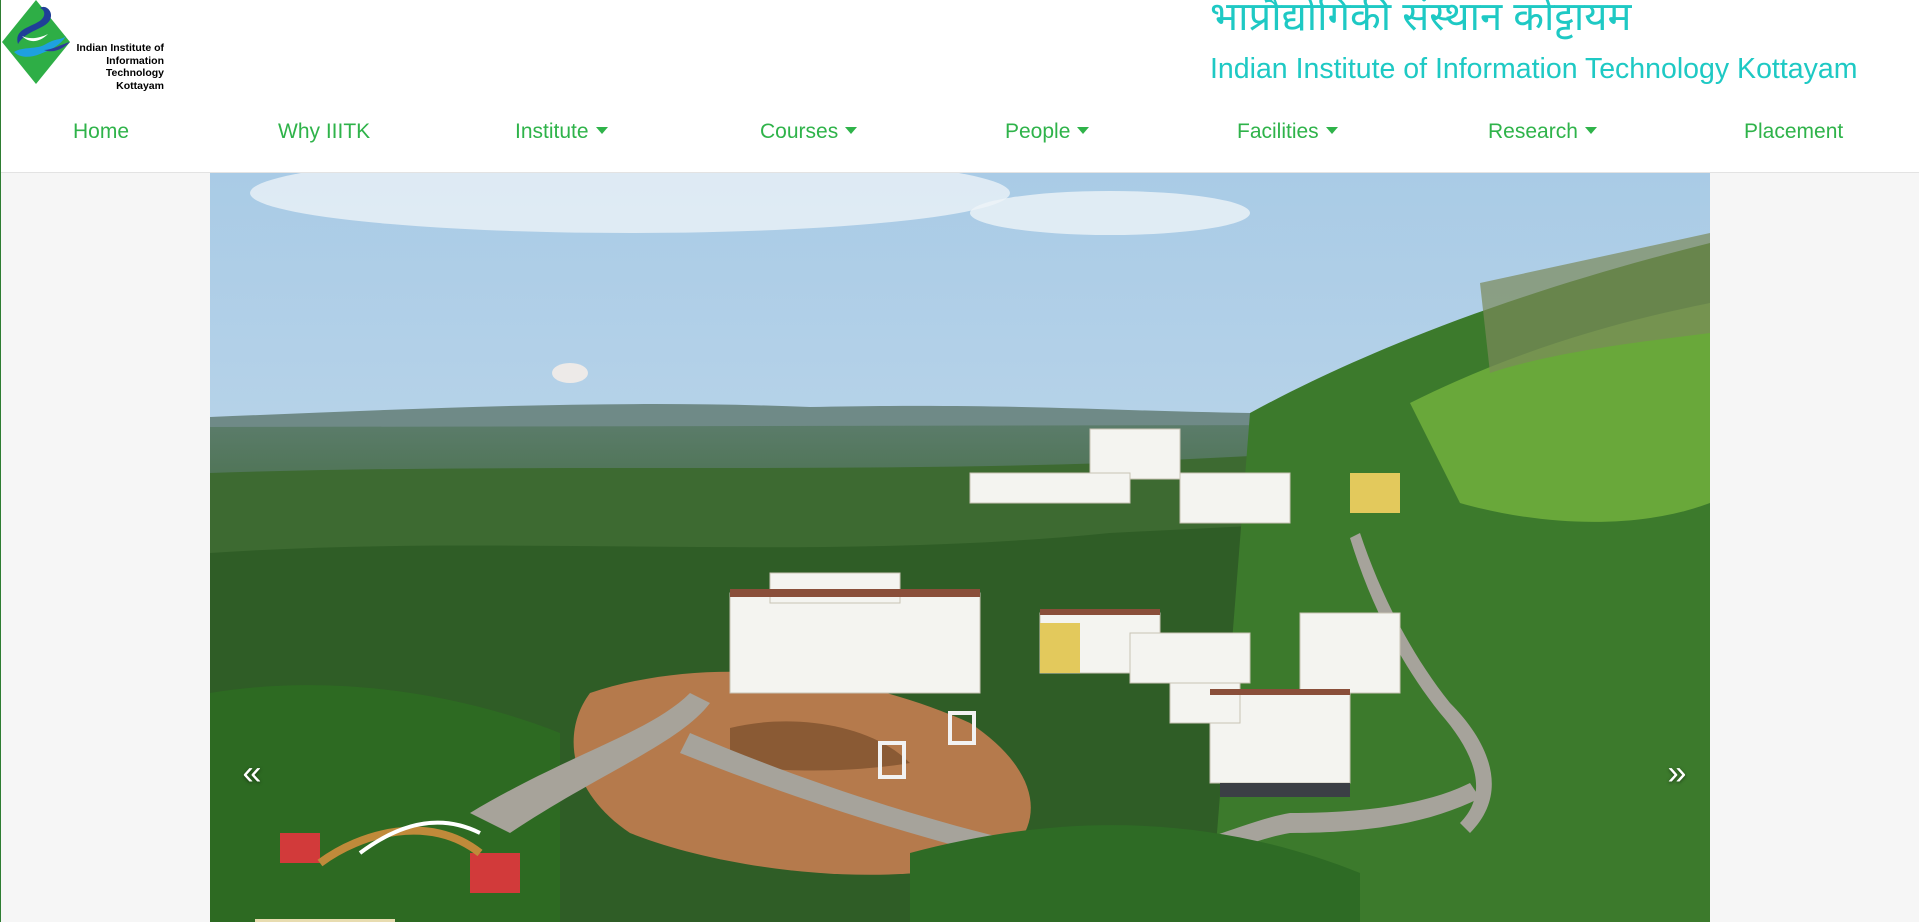 The image size is (1919, 922). Describe the element at coordinates (120, 48) in the screenshot. I see `logo-line: Indian Institute of` at that location.